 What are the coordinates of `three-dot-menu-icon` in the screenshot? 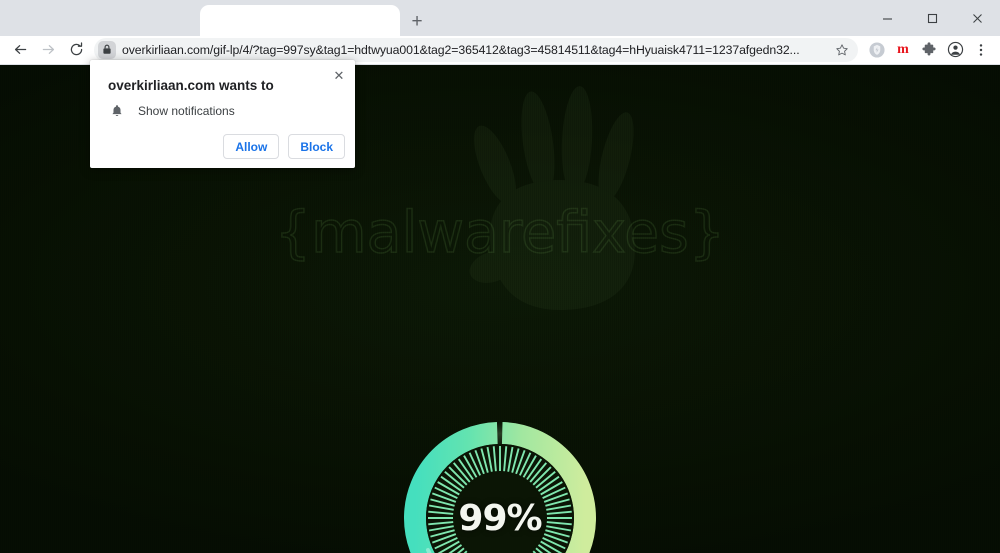 It's located at (981, 50).